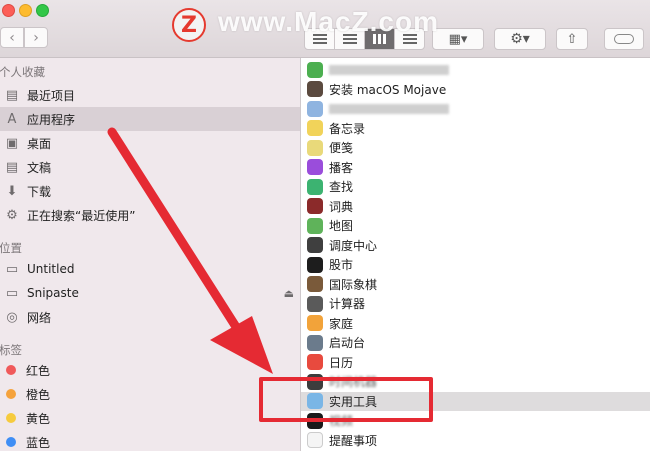 The image size is (650, 451). I want to click on arrow-shaft, so click(175, 231).